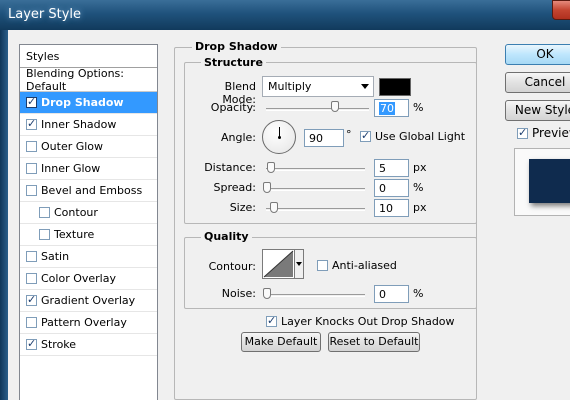 The width and height of the screenshot is (570, 400). What do you see at coordinates (238, 293) in the screenshot?
I see `noise-label: Noise:` at bounding box center [238, 293].